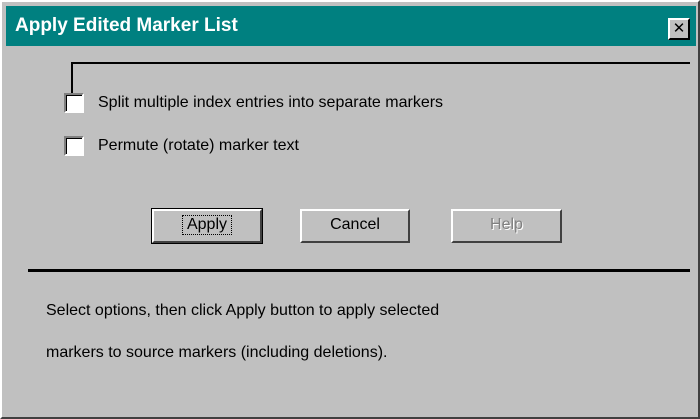 This screenshot has height=419, width=700. What do you see at coordinates (198, 146) in the screenshot?
I see `permute-text-label: Permute (rotate) marker text` at bounding box center [198, 146].